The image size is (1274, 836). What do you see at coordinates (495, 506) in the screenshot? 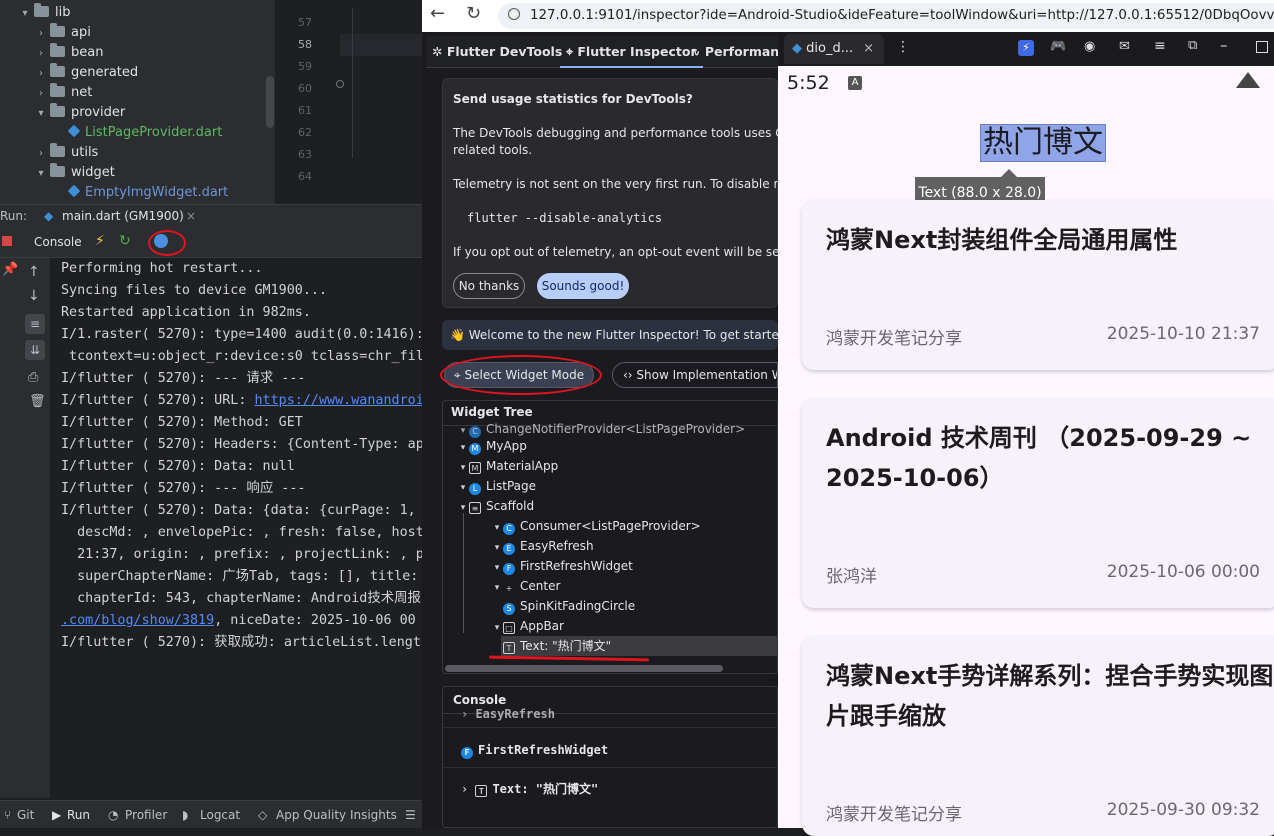
I see `widget-node: ▾ ≡ Scaffold` at bounding box center [495, 506].